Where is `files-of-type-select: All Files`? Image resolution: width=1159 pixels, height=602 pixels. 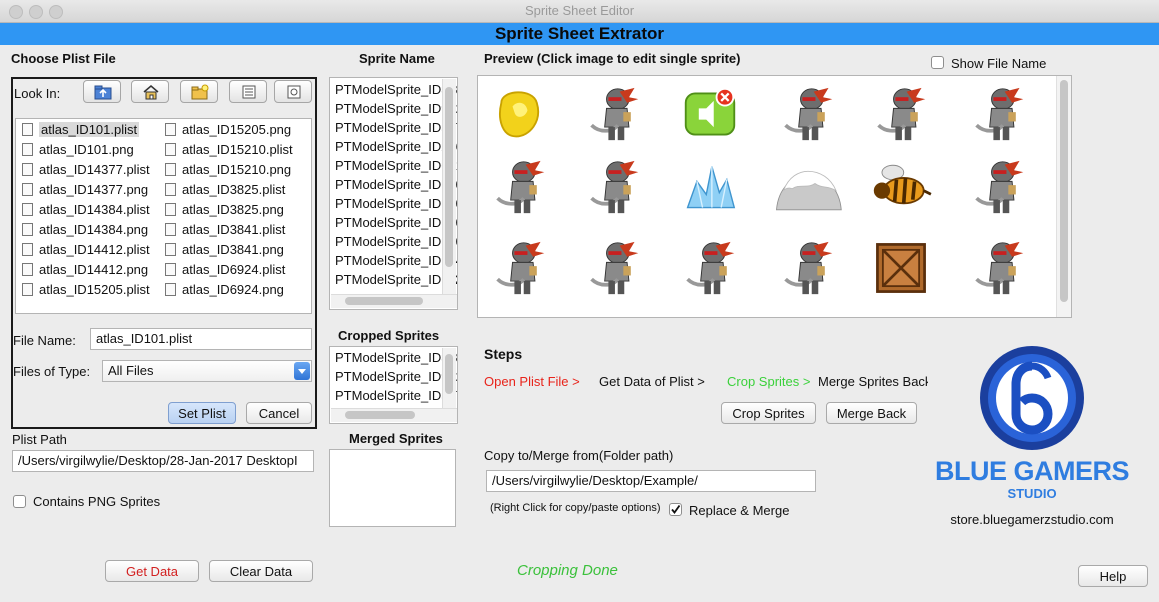 files-of-type-select: All Files is located at coordinates (207, 371).